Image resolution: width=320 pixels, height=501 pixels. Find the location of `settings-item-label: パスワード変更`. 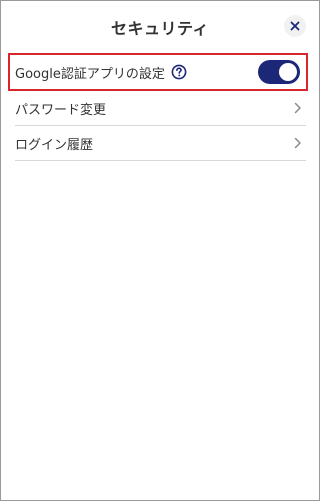

settings-item-label: パスワード変更 is located at coordinates (61, 110).